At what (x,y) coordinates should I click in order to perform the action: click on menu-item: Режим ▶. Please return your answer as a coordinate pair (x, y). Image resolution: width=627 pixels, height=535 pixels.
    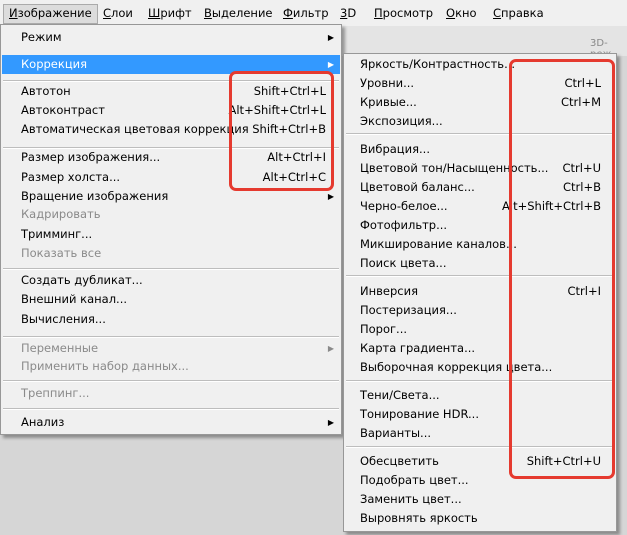
    Looking at the image, I should click on (171, 37).